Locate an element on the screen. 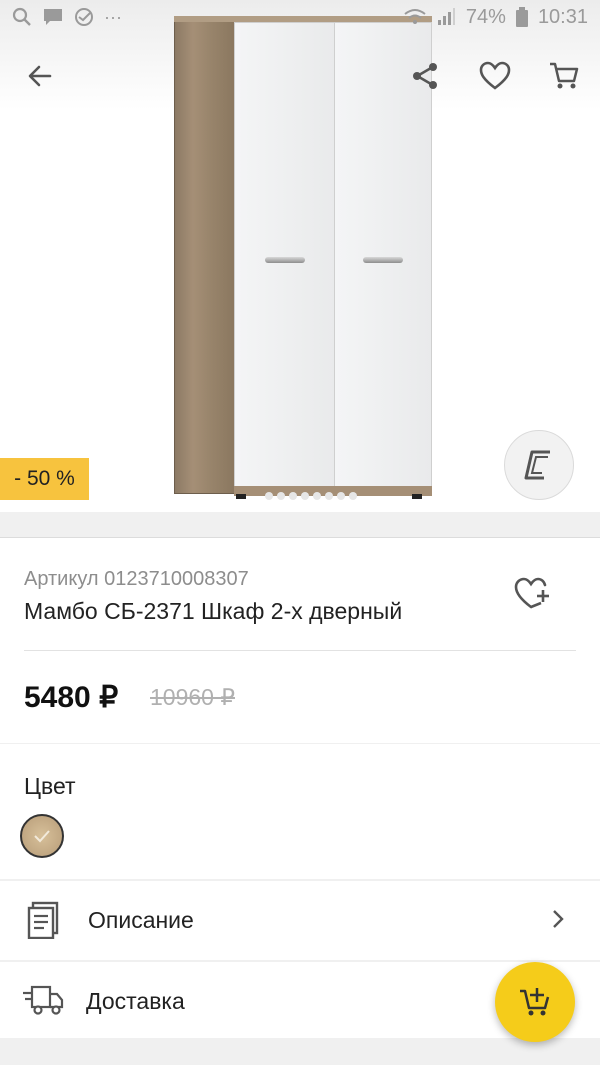 This screenshot has height=1065, width=600. arrow-back-icon is located at coordinates (40, 76).